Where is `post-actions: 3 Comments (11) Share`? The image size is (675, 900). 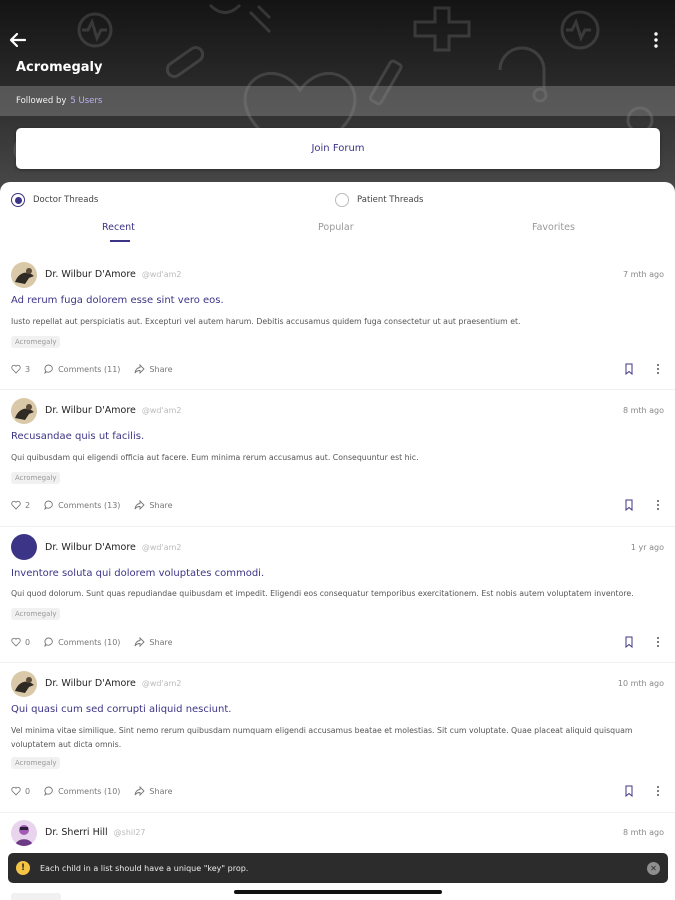 post-actions: 3 Comments (11) Share is located at coordinates (99, 369).